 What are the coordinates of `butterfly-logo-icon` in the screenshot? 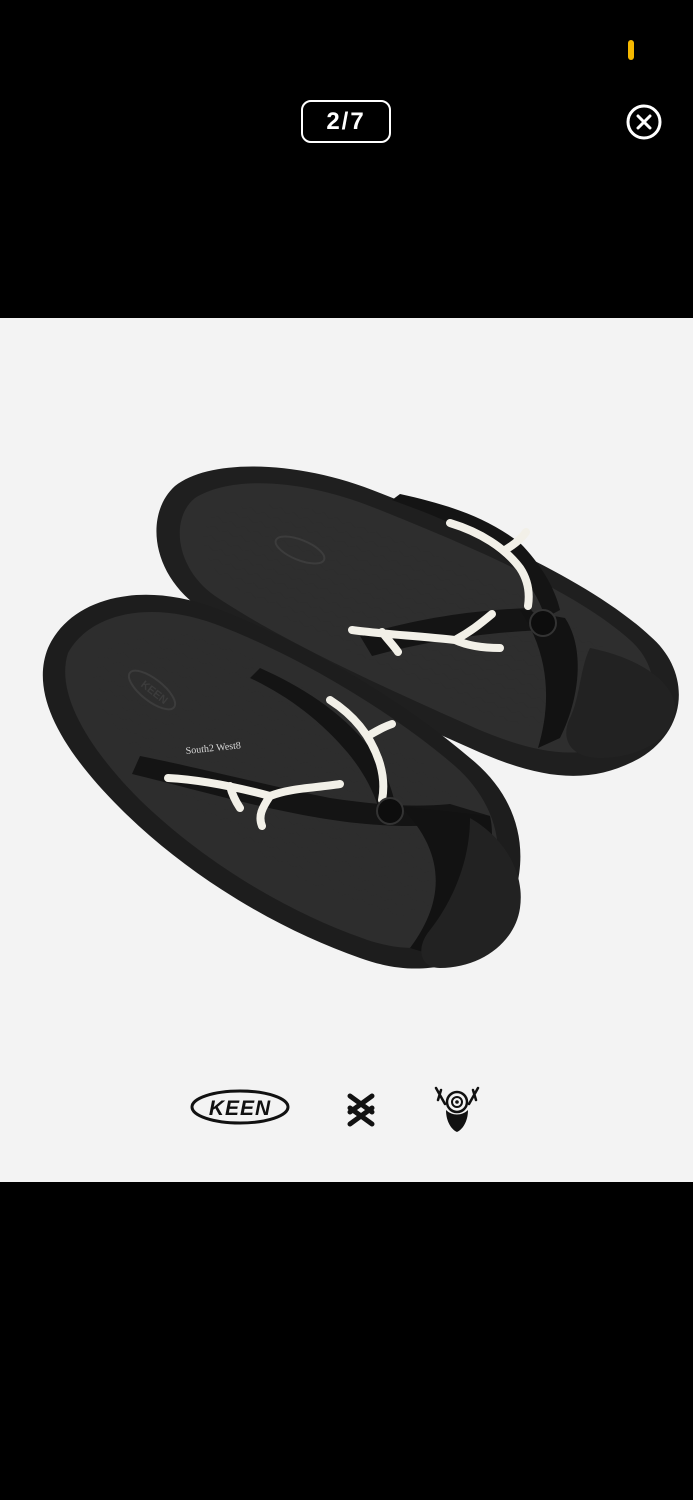 It's located at (361, 1110).